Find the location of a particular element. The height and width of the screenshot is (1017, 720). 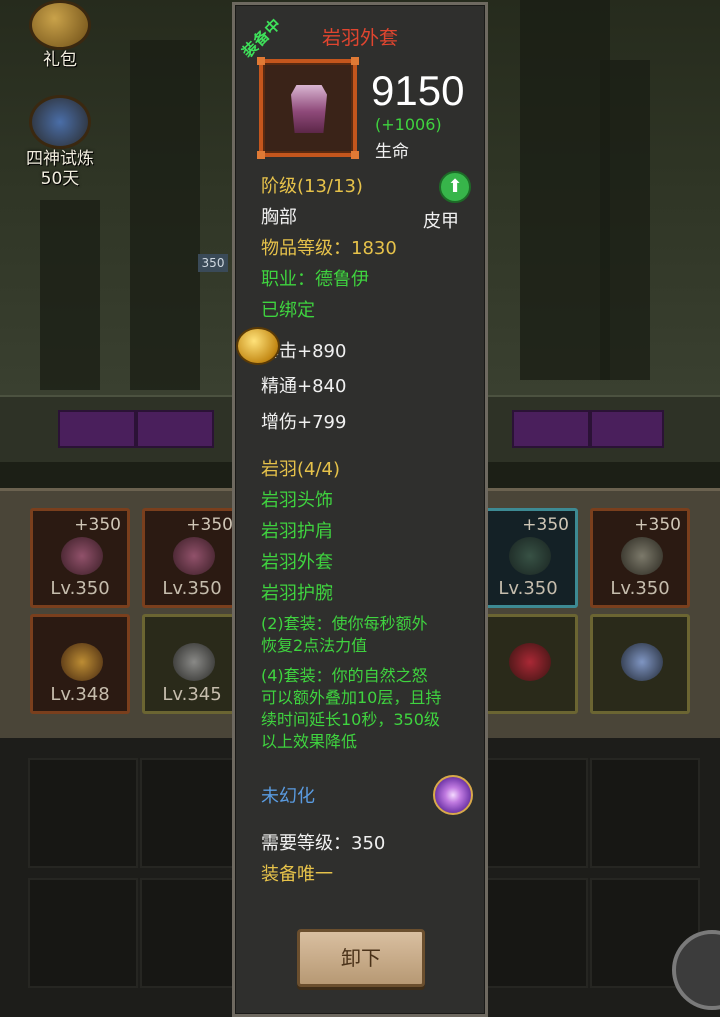

slot-level: Lv.345 is located at coordinates (192, 694).